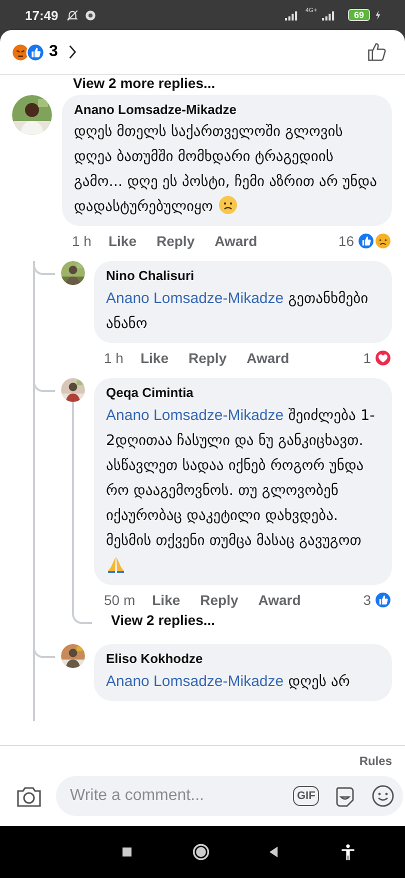 This screenshot has height=878, width=405. Describe the element at coordinates (29, 796) in the screenshot. I see `camera-icon` at that location.